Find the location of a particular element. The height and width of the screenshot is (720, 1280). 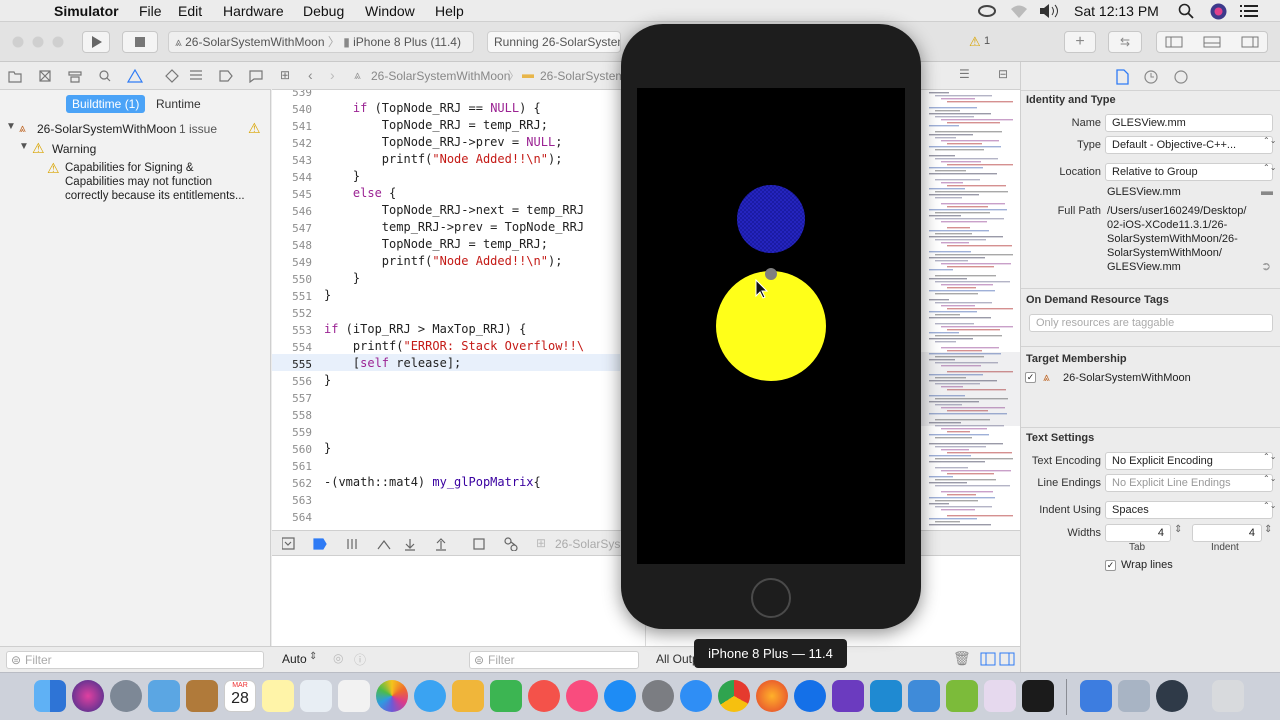

output-select: All Outp is located at coordinates (677, 659).